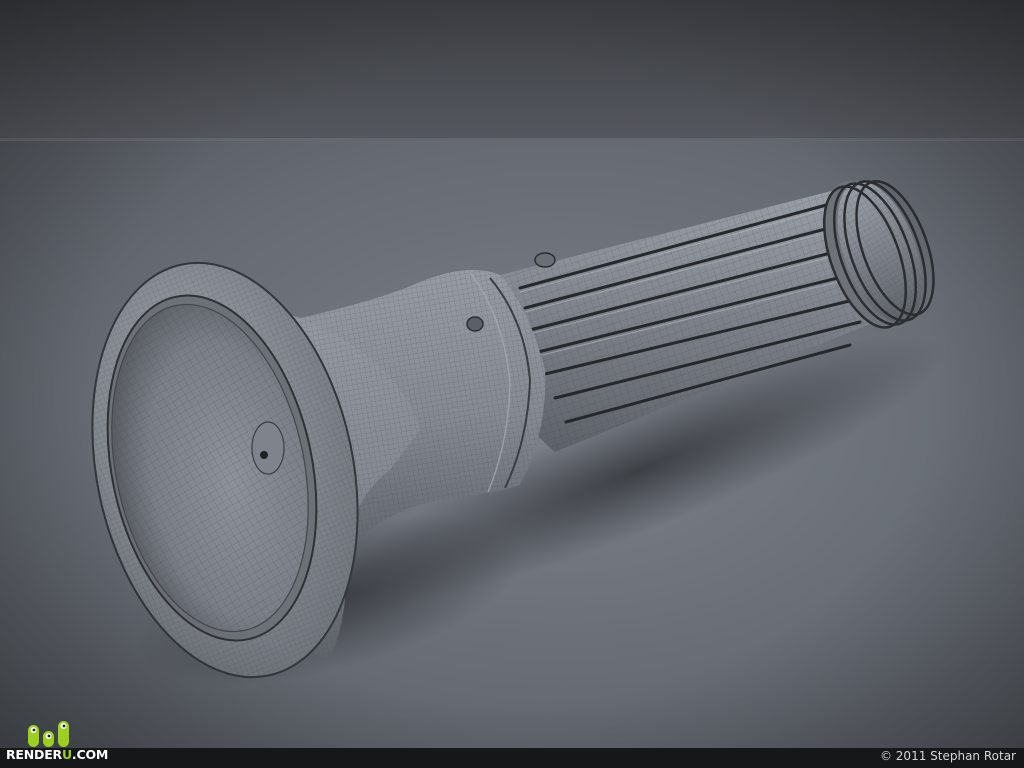 This screenshot has width=1024, height=768. I want to click on logo-text-prefix: RENDER, so click(34, 754).